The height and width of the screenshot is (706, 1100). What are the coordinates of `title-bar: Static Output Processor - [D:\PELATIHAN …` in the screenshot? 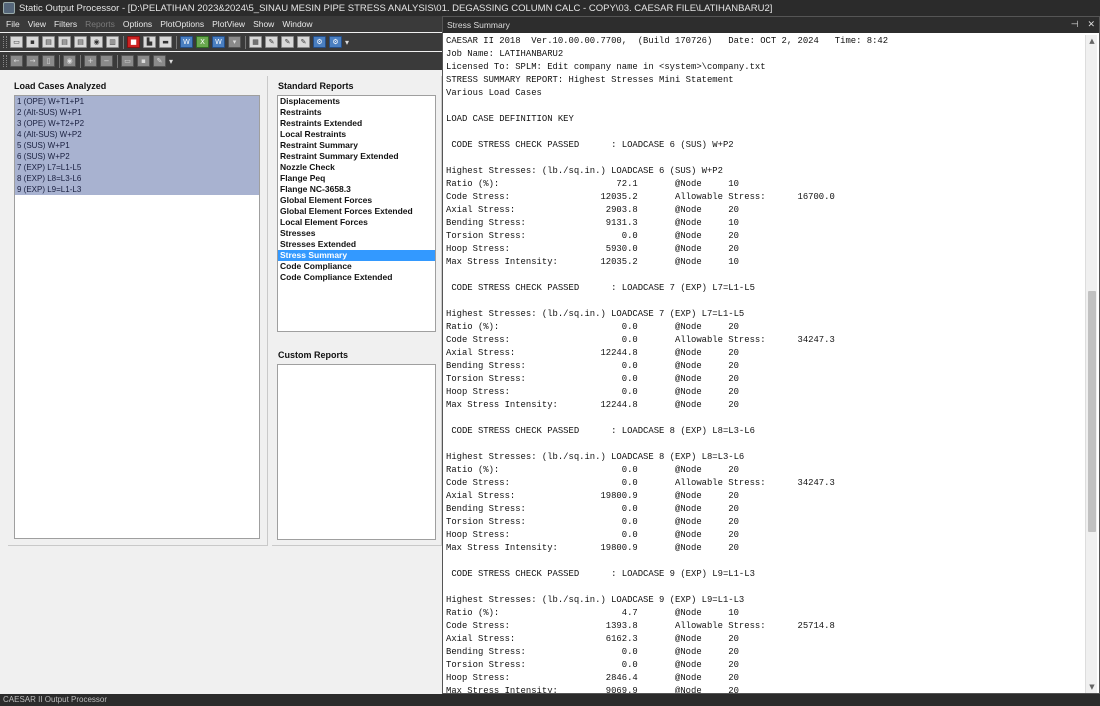 It's located at (550, 8).